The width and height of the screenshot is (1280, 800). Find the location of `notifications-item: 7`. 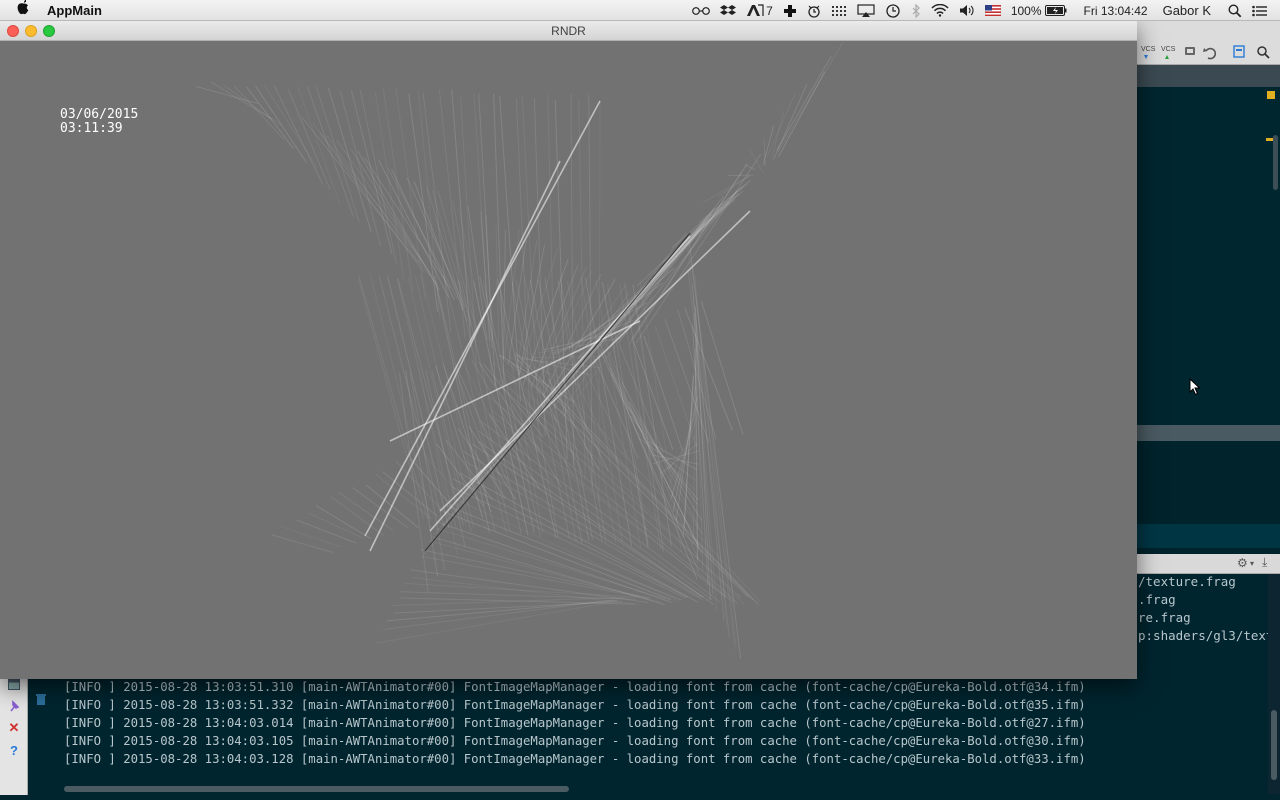

notifications-item: 7 is located at coordinates (759, 11).